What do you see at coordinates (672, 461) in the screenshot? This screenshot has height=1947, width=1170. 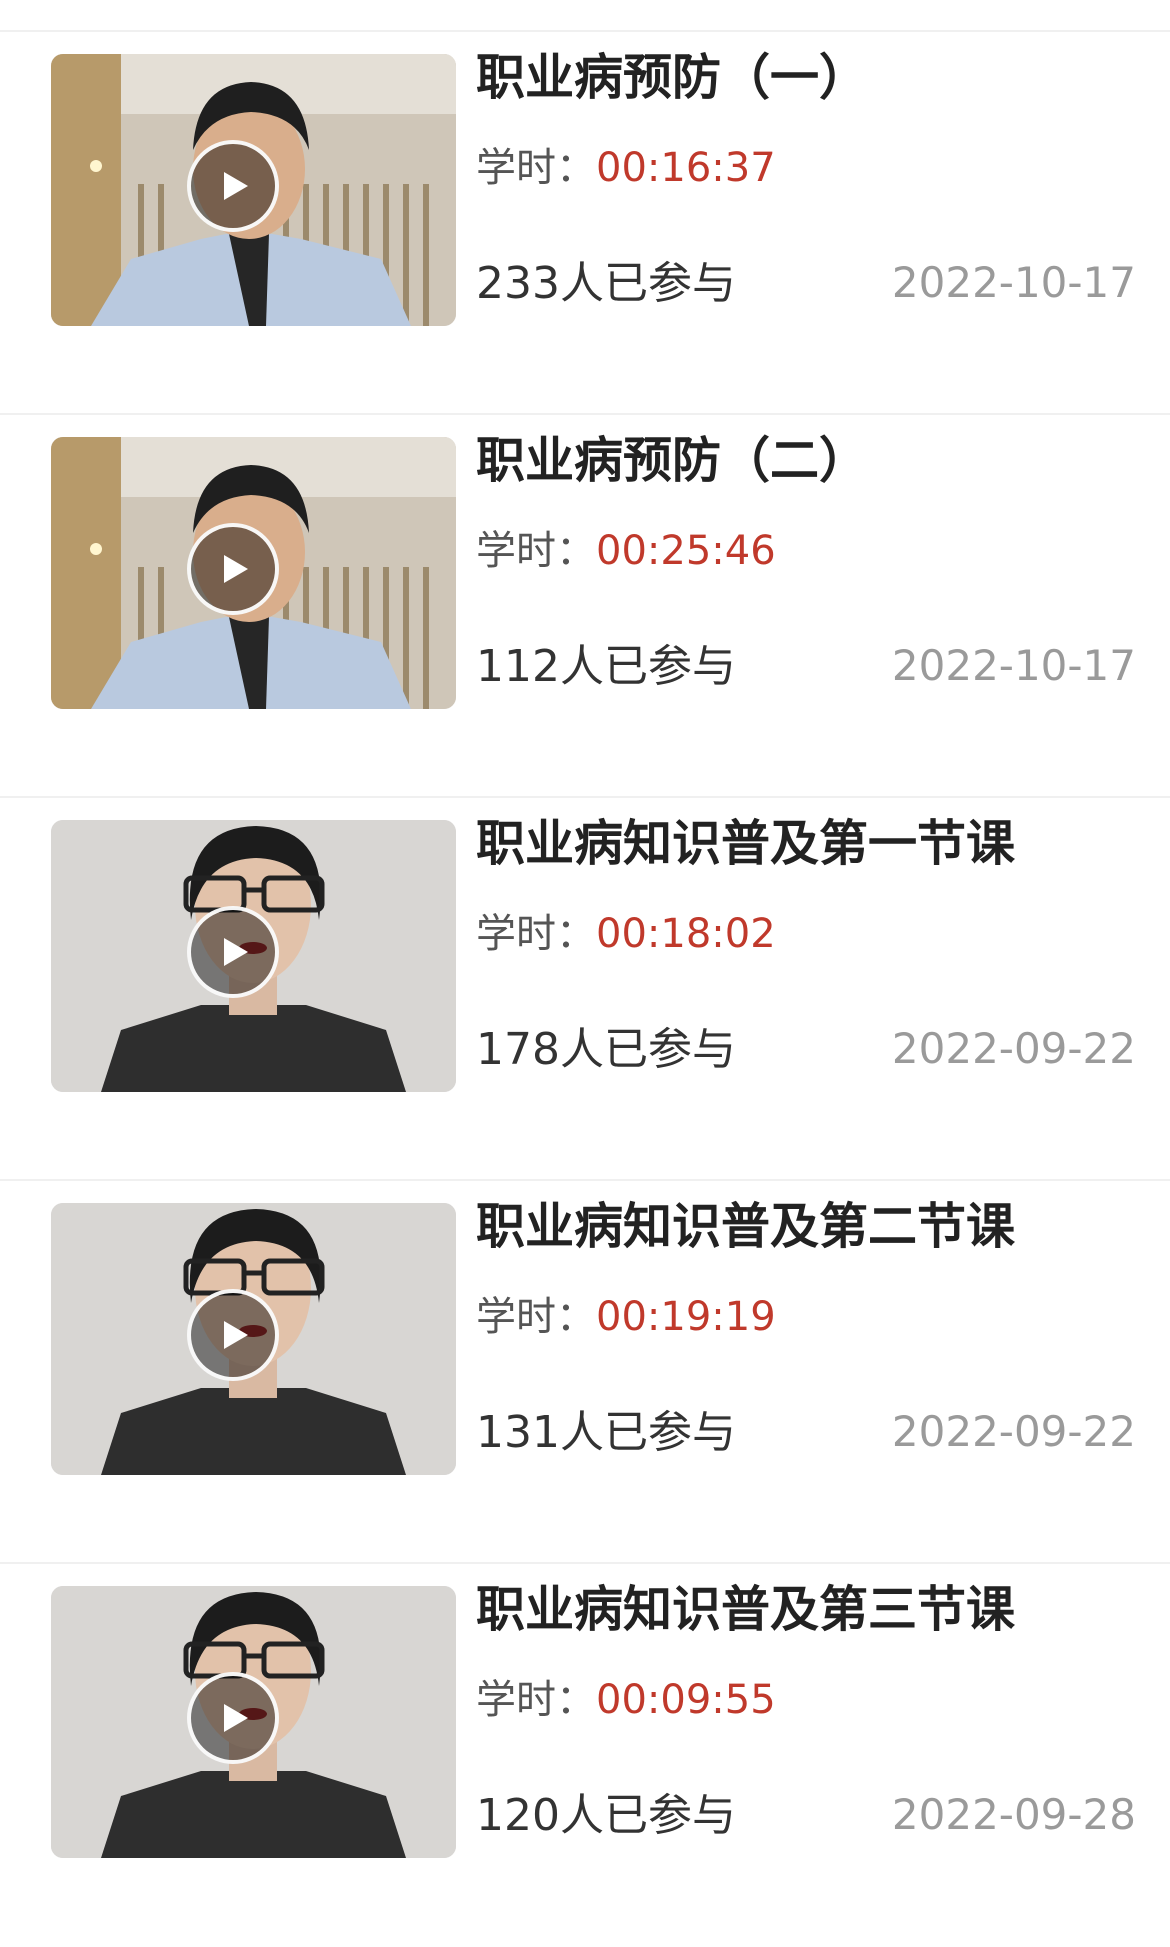 I see `course-title: 职业病预防（二）` at bounding box center [672, 461].